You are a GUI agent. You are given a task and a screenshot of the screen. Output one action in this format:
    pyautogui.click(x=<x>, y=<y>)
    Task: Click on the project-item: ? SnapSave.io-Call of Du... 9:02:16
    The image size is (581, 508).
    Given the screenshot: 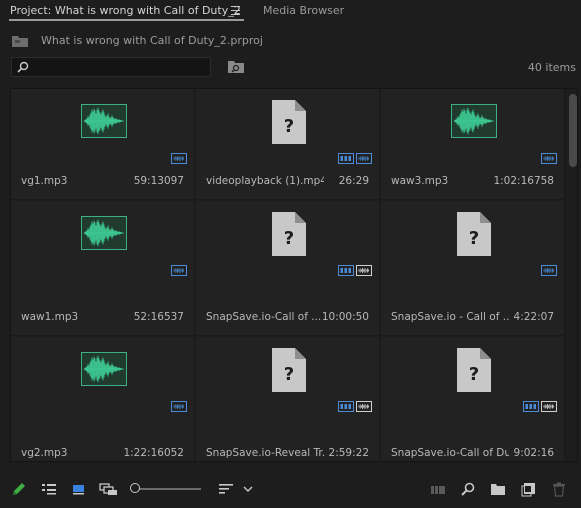 What is the action you would take?
    pyautogui.click(x=473, y=399)
    